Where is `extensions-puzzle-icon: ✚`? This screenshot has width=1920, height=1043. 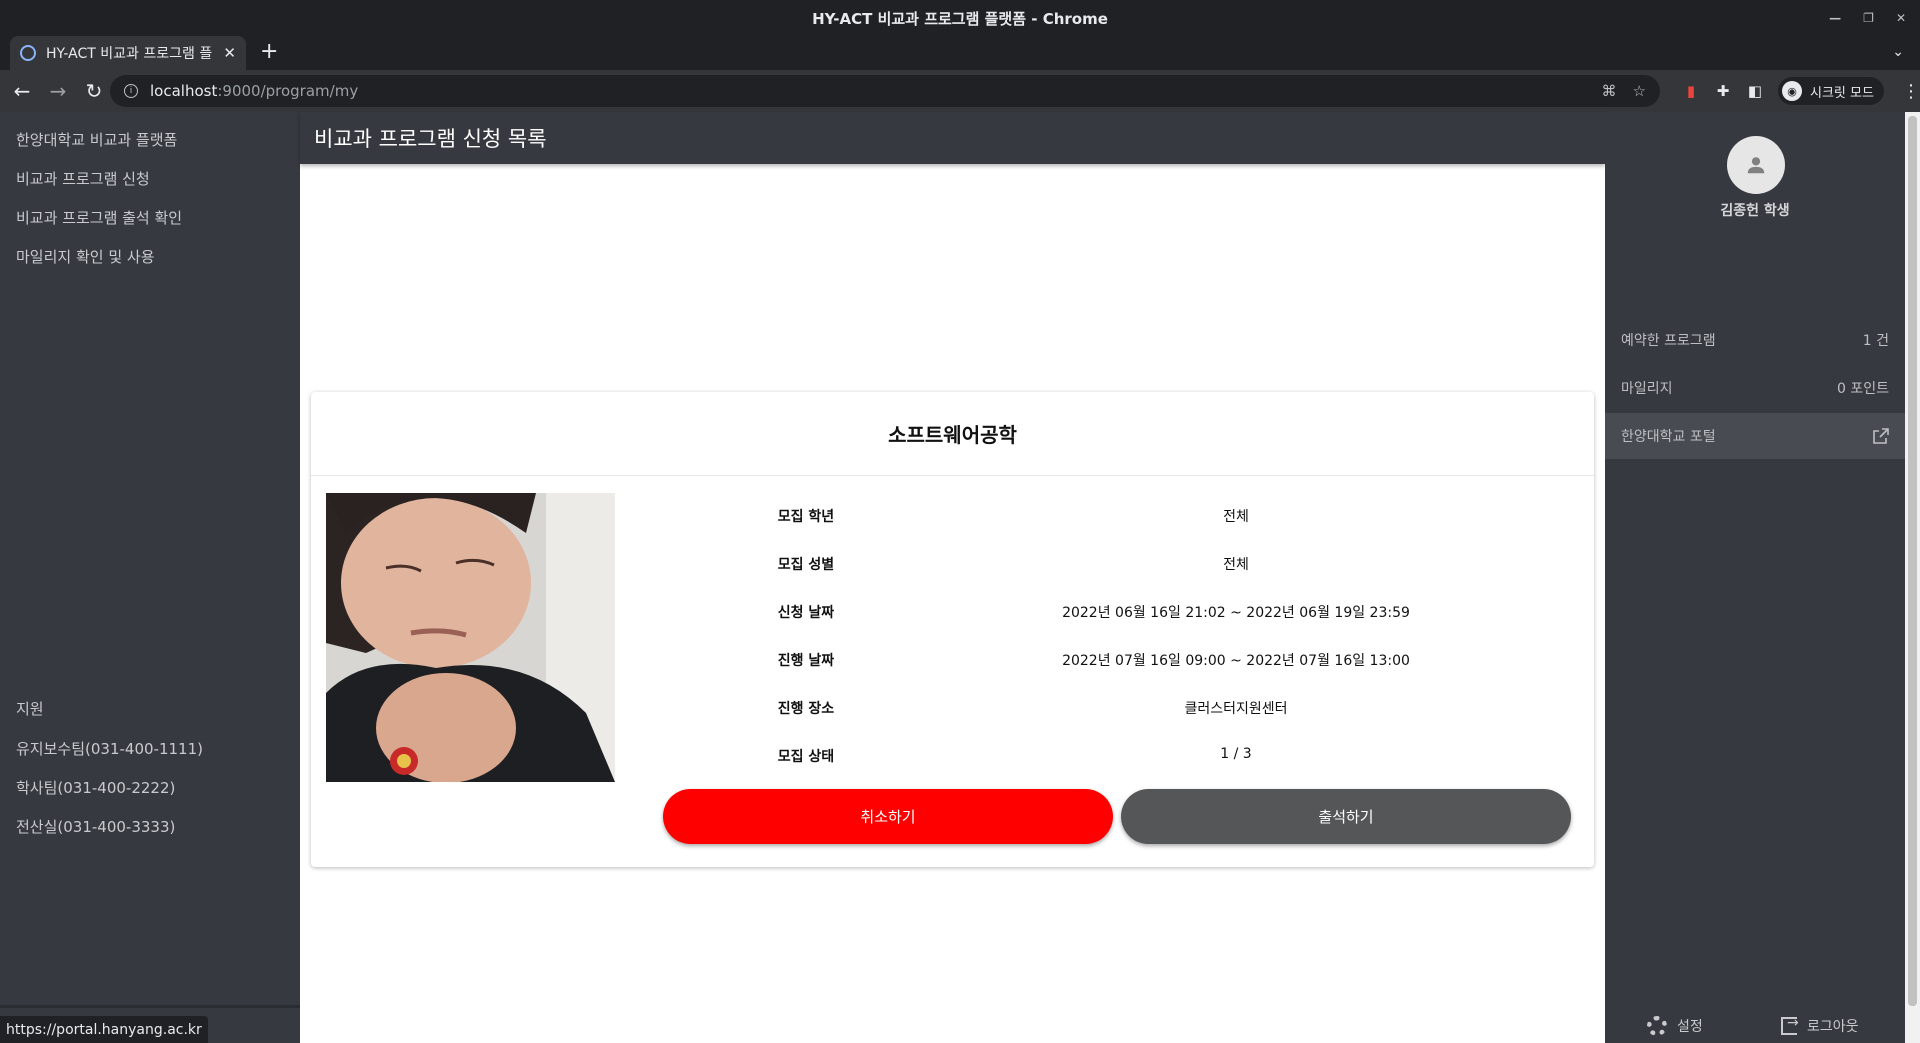 extensions-puzzle-icon: ✚ is located at coordinates (1723, 91).